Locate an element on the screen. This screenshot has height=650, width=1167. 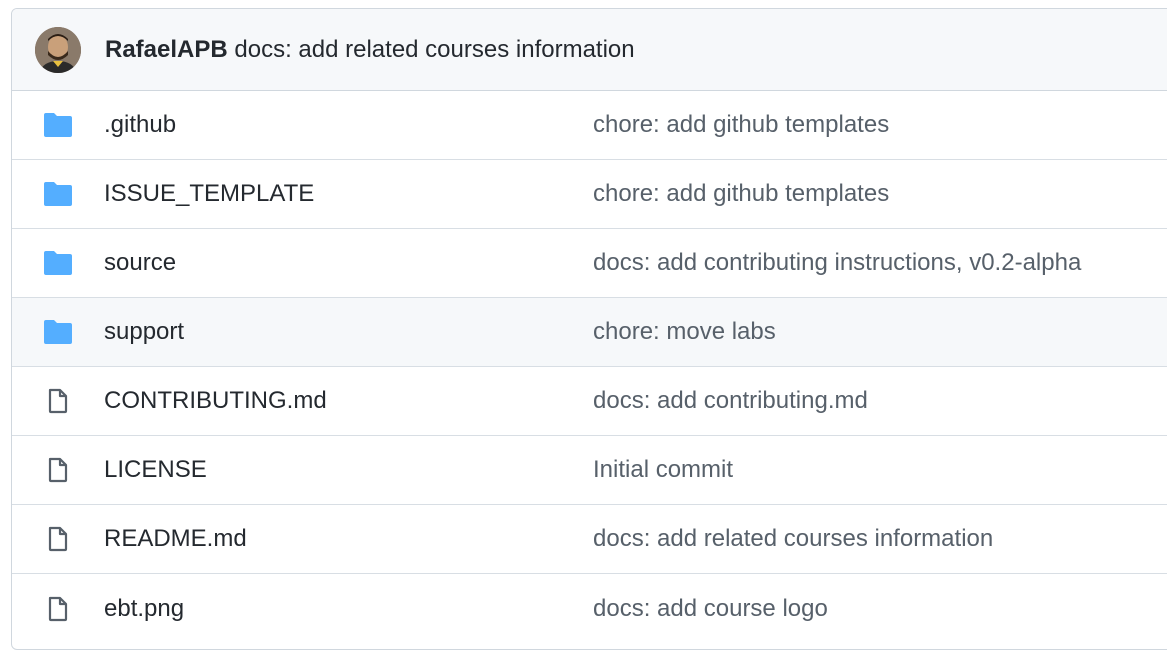
file-commit-message-link: docs: add contributing.md is located at coordinates (730, 401).